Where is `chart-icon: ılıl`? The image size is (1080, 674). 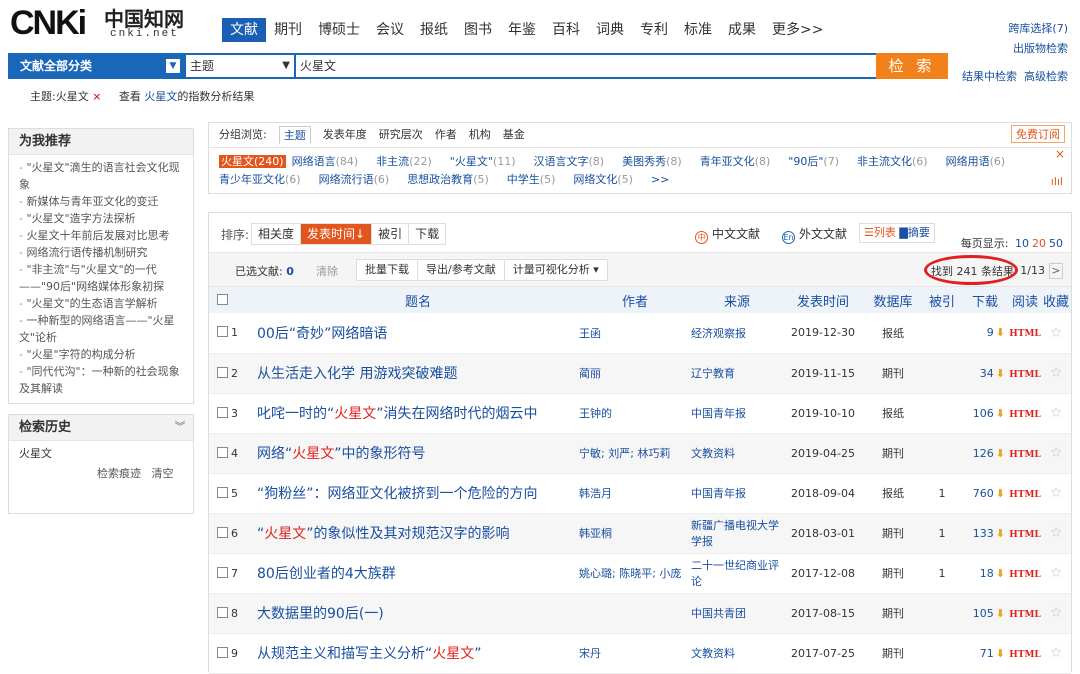
chart-icon: ılıl is located at coordinates (1057, 181).